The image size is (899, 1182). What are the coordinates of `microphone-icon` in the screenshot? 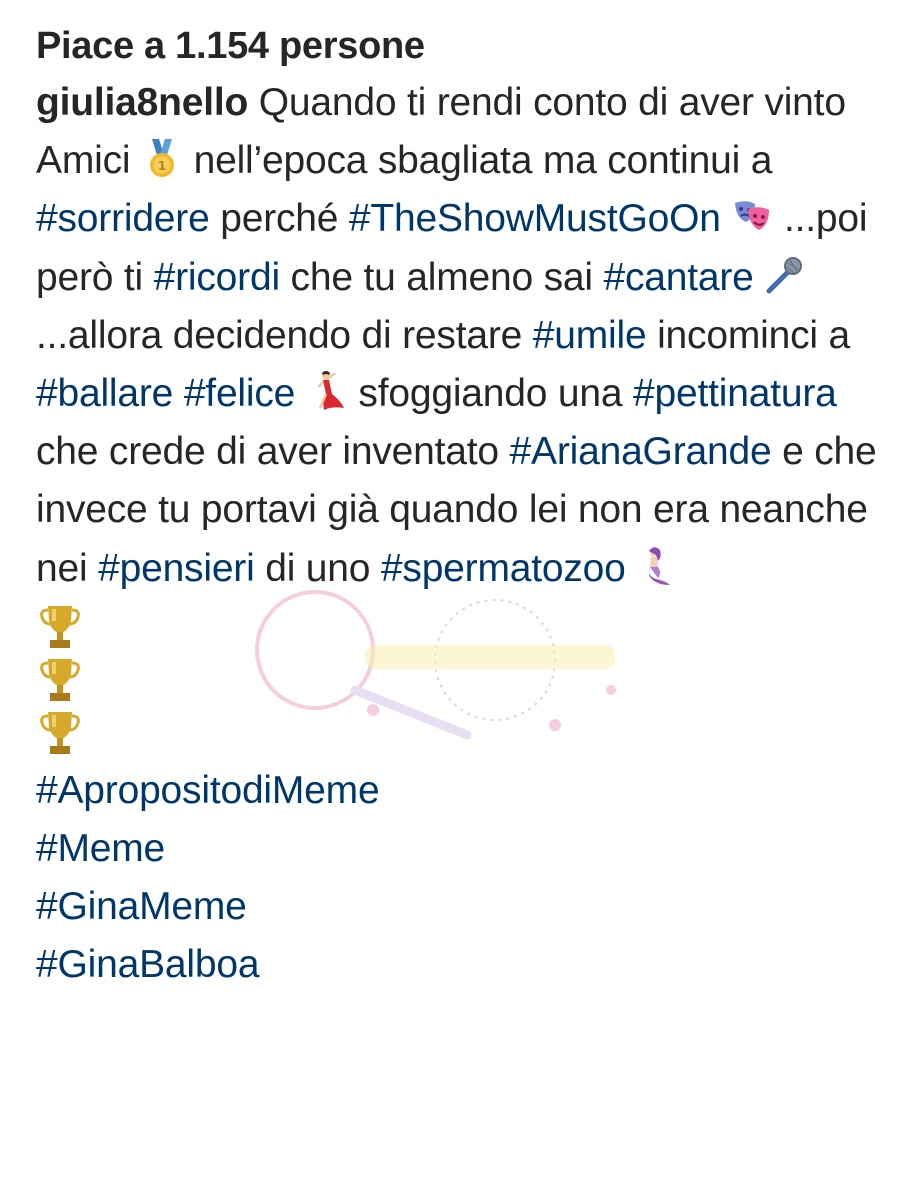 It's located at (784, 275).